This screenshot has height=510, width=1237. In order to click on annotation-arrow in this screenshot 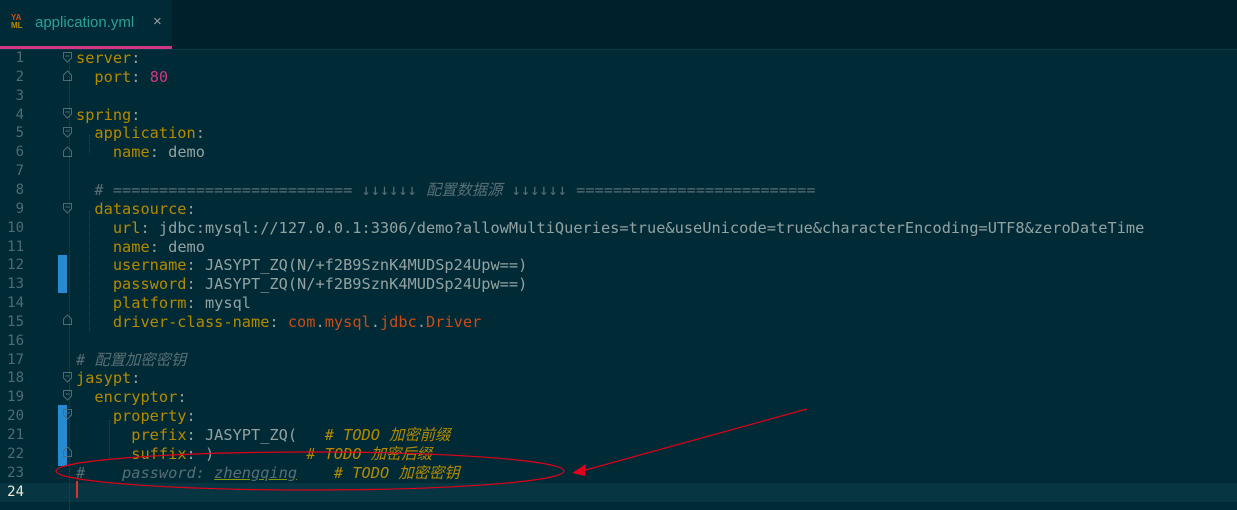, I will do `click(694, 440)`.